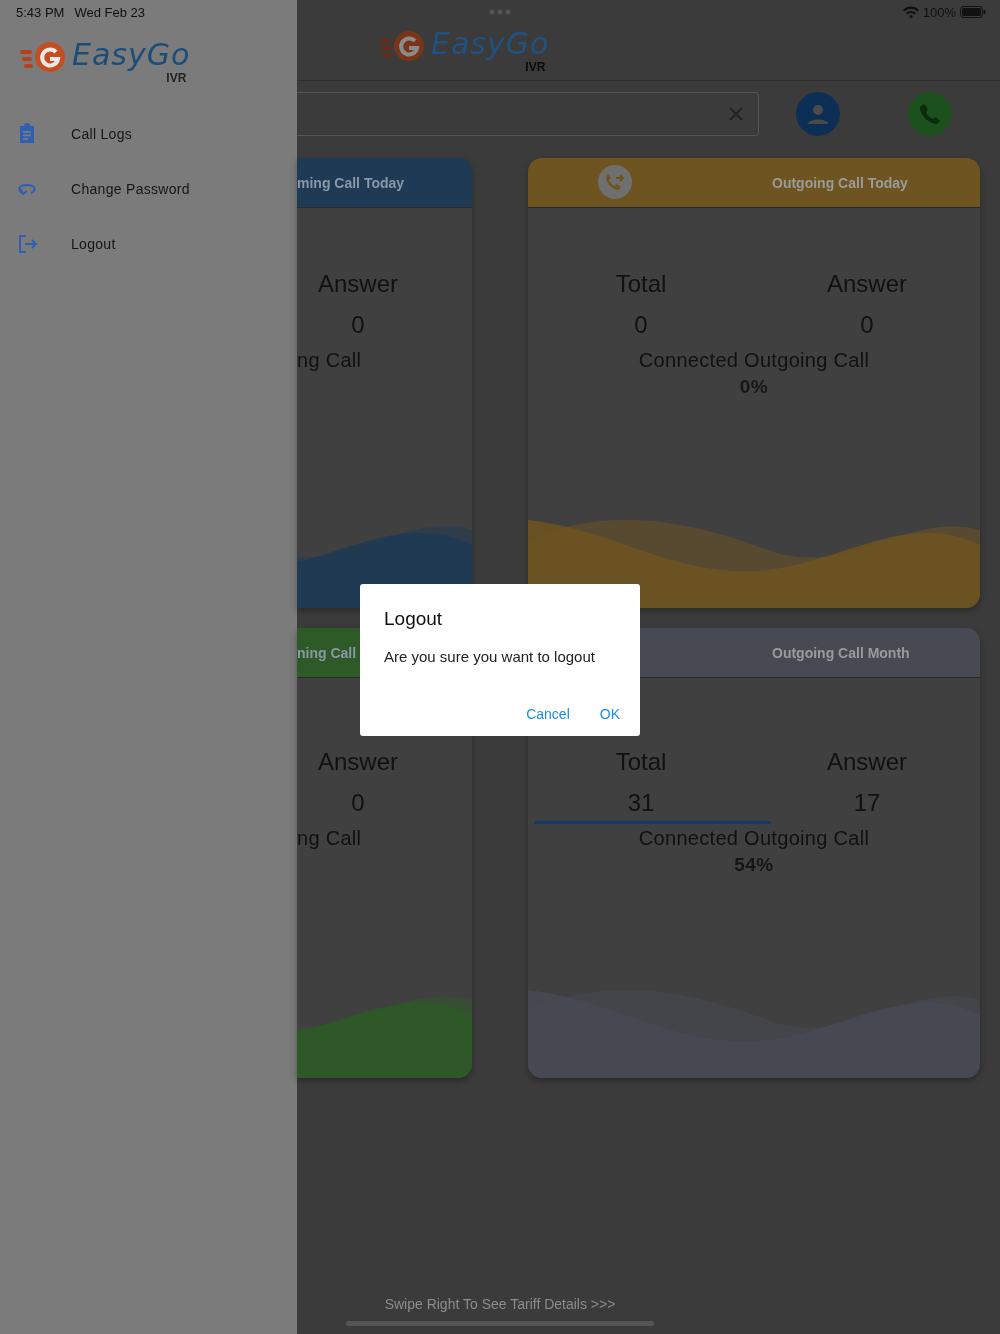 This screenshot has width=1000, height=1334. I want to click on logout-icon, so click(28, 243).